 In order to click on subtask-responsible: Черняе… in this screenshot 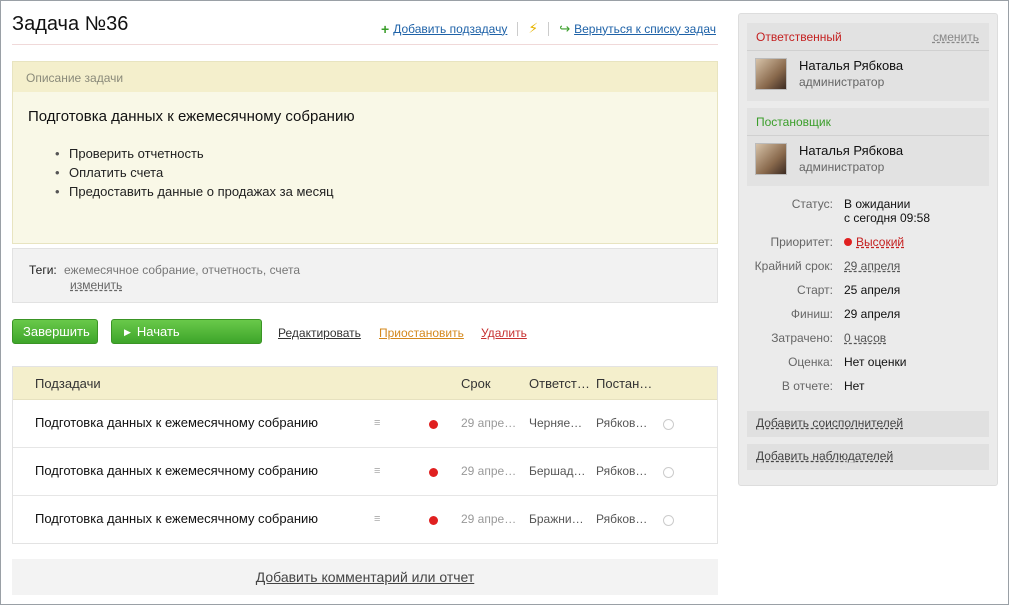, I will do `click(556, 423)`.